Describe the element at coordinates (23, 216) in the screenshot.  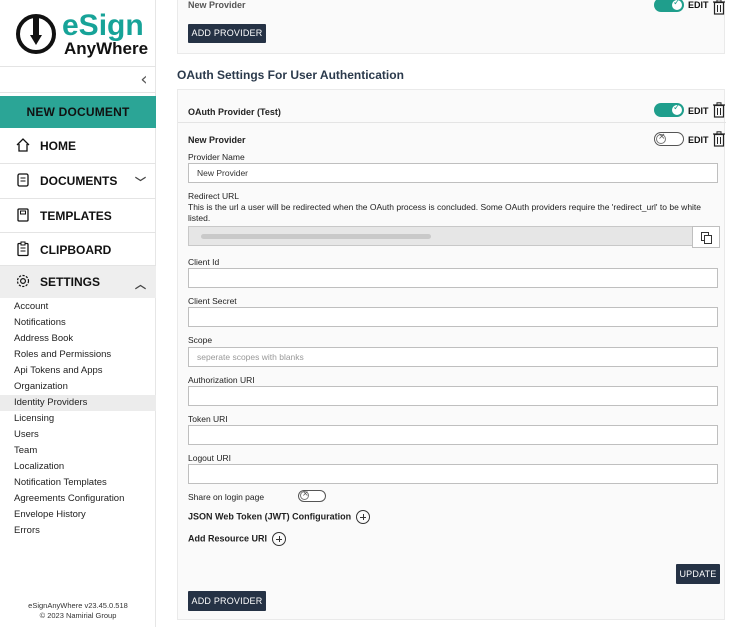
I see `template-icon` at that location.